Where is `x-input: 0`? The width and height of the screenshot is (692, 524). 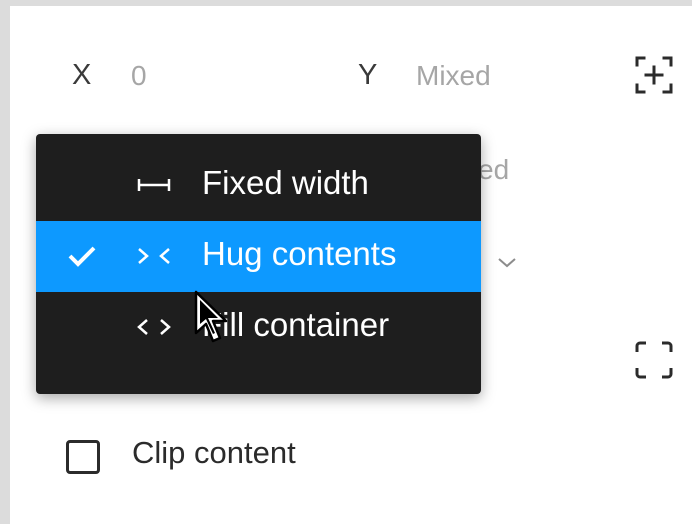 x-input: 0 is located at coordinates (139, 76).